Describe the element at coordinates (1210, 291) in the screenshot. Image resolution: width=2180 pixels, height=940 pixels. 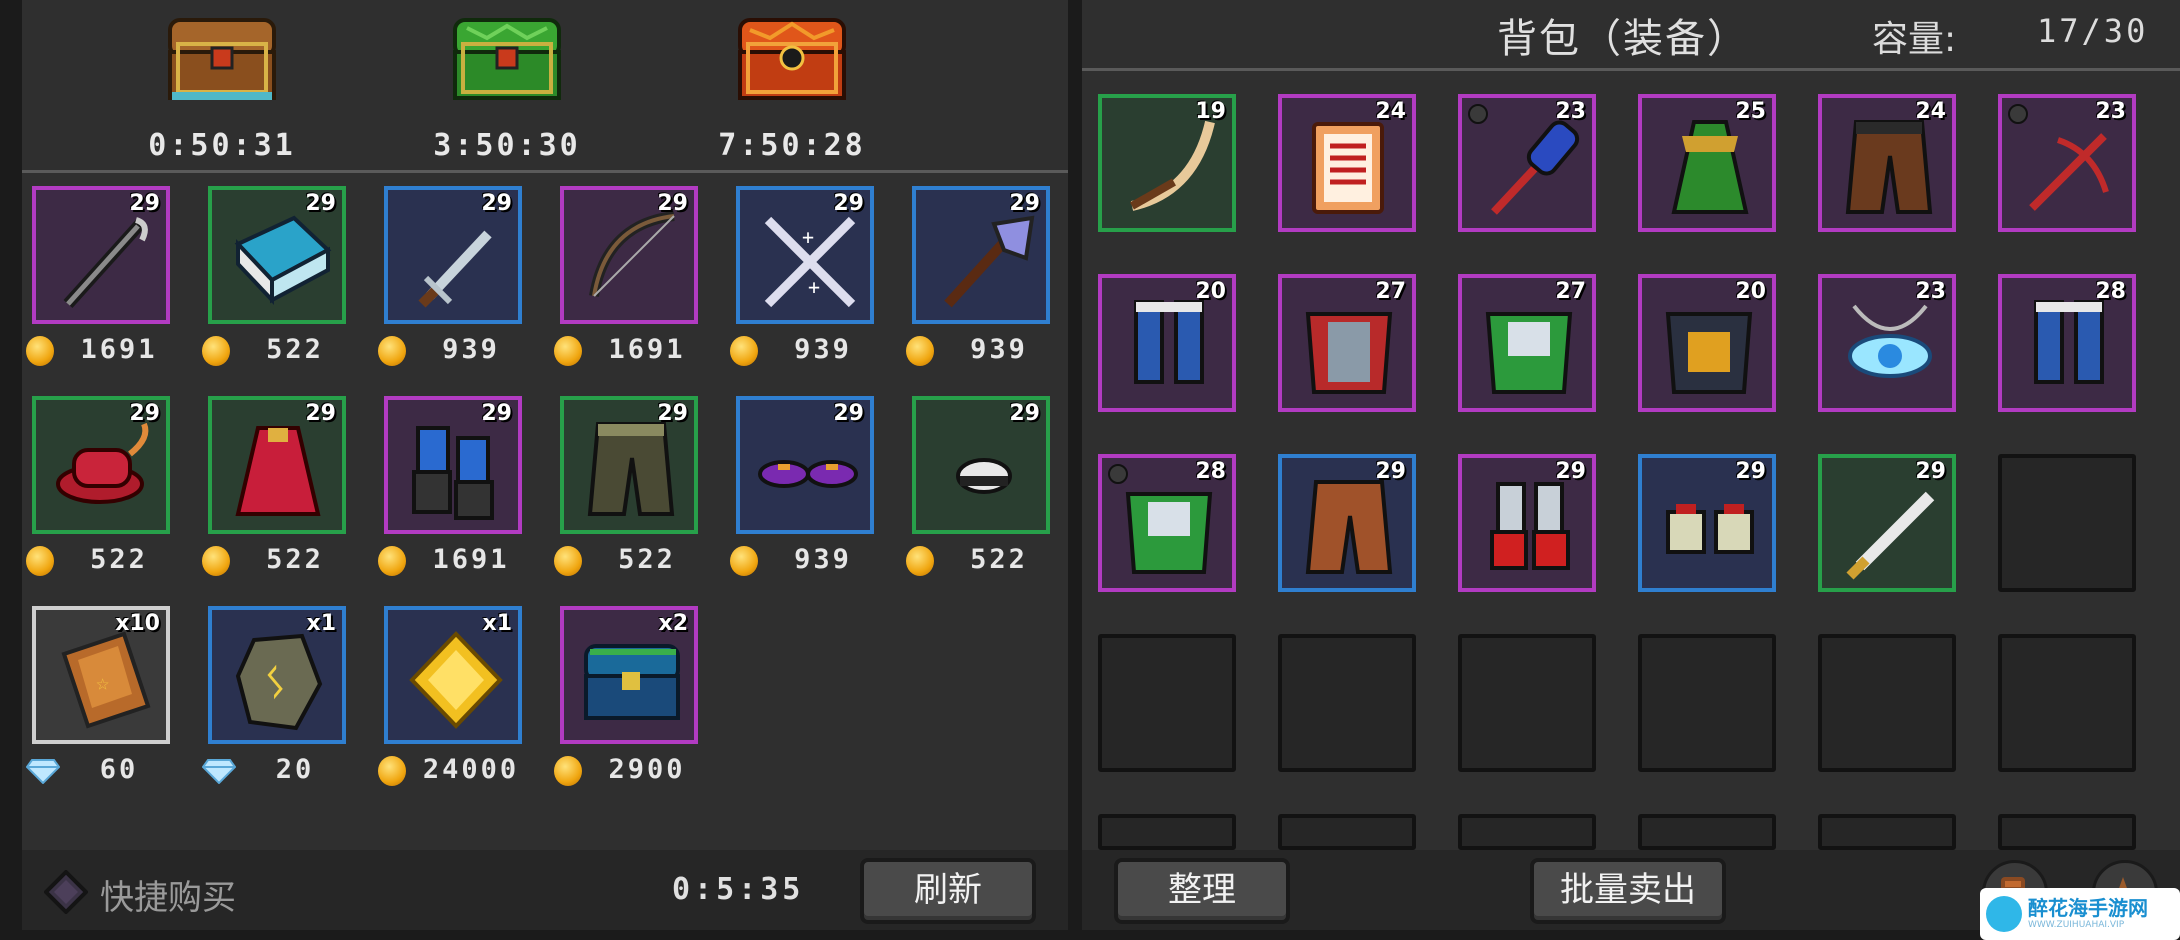
I see `item-level: 20` at that location.